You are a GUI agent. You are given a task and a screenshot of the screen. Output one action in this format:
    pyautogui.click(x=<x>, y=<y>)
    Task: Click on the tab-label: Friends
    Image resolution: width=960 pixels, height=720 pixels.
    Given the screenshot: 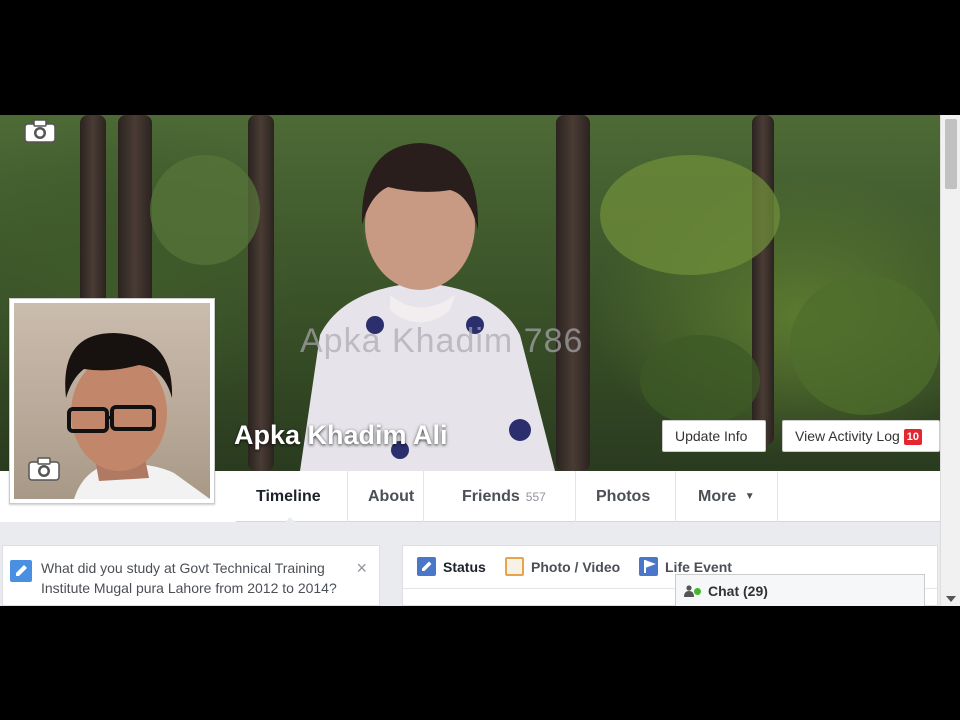 What is the action you would take?
    pyautogui.click(x=491, y=496)
    